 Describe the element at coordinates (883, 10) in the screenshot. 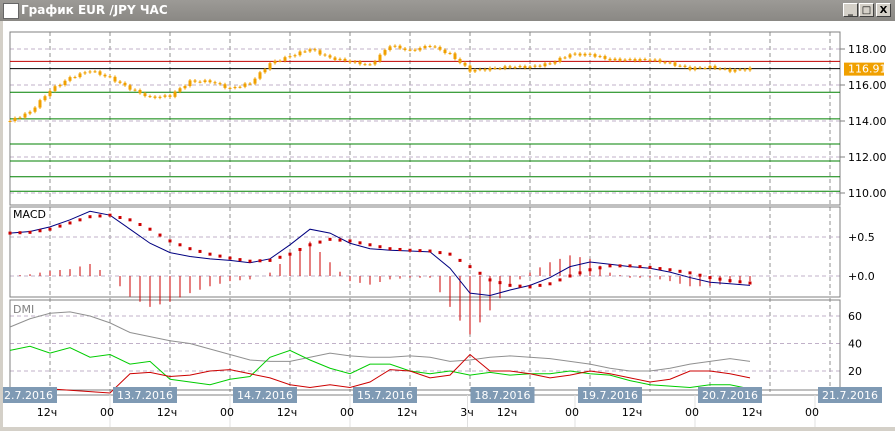

I see `close-button: X` at that location.